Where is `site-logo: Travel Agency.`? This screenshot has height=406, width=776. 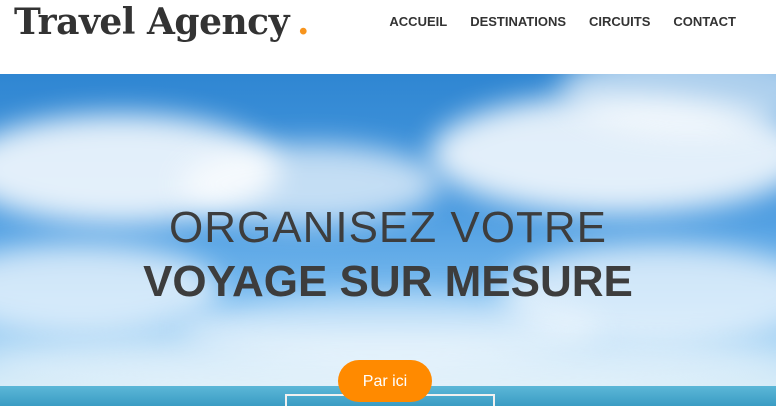 site-logo: Travel Agency. is located at coordinates (162, 22).